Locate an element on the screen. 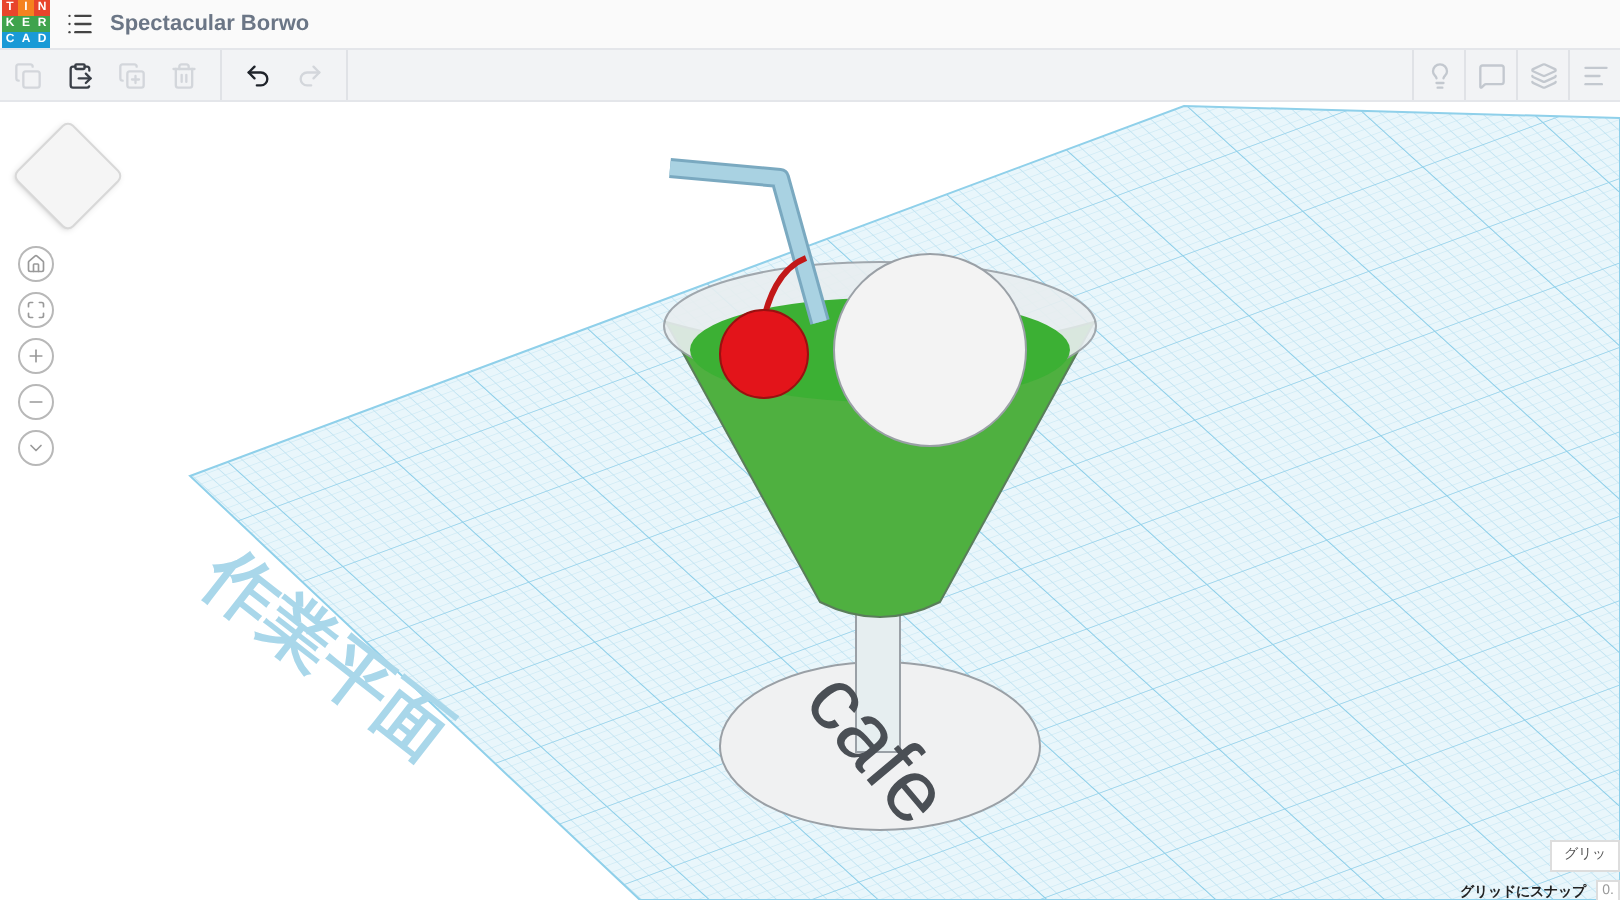 The height and width of the screenshot is (900, 1620). workplane-label: 作業平面 is located at coordinates (327, 655).